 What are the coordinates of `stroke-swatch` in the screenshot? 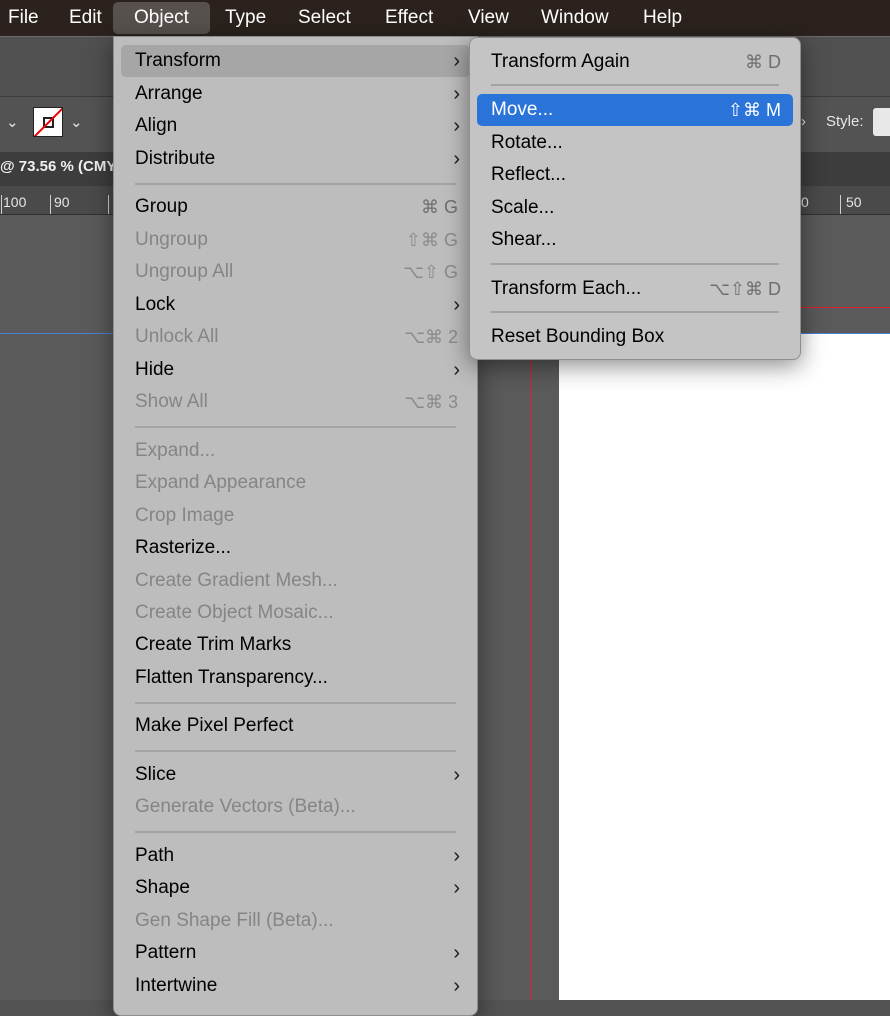 It's located at (48, 122).